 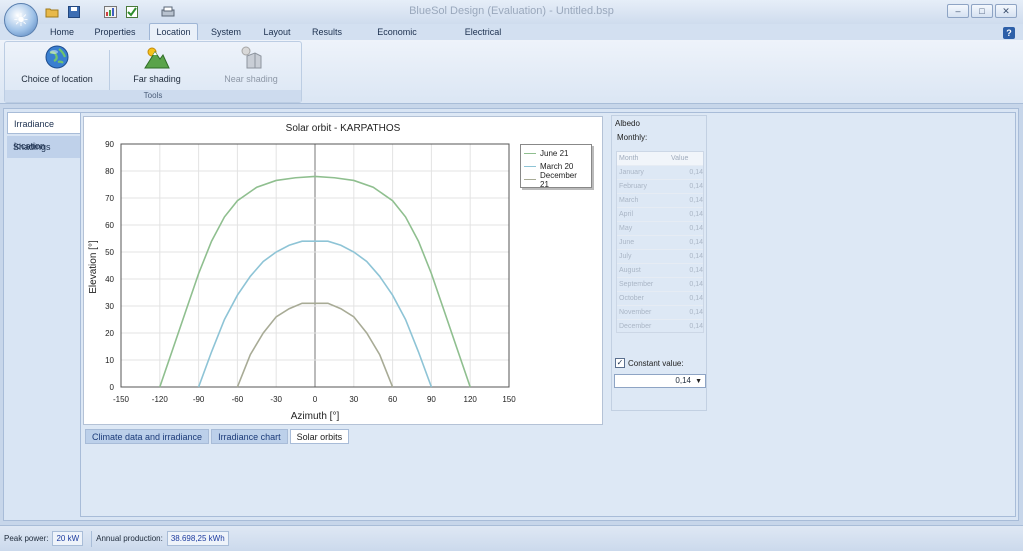 What do you see at coordinates (109, 279) in the screenshot?
I see `y-tick-label: 40` at bounding box center [109, 279].